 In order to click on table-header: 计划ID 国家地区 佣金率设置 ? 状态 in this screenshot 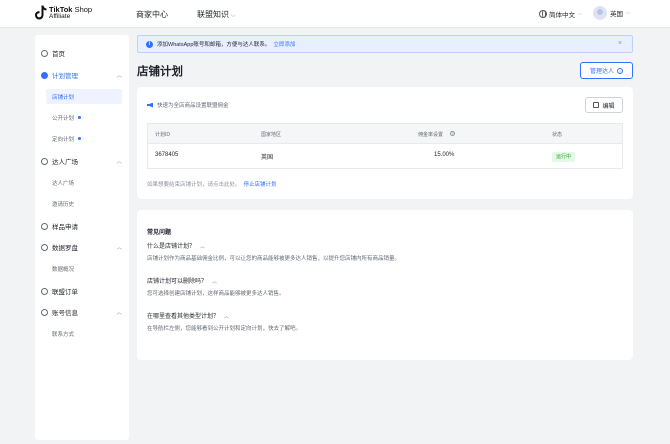, I will do `click(385, 134)`.